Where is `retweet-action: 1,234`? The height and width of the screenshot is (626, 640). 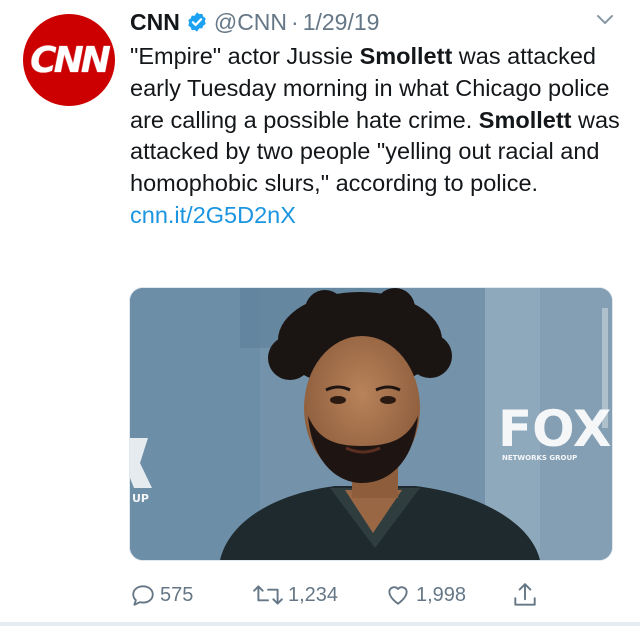 retweet-action: 1,234 is located at coordinates (295, 595).